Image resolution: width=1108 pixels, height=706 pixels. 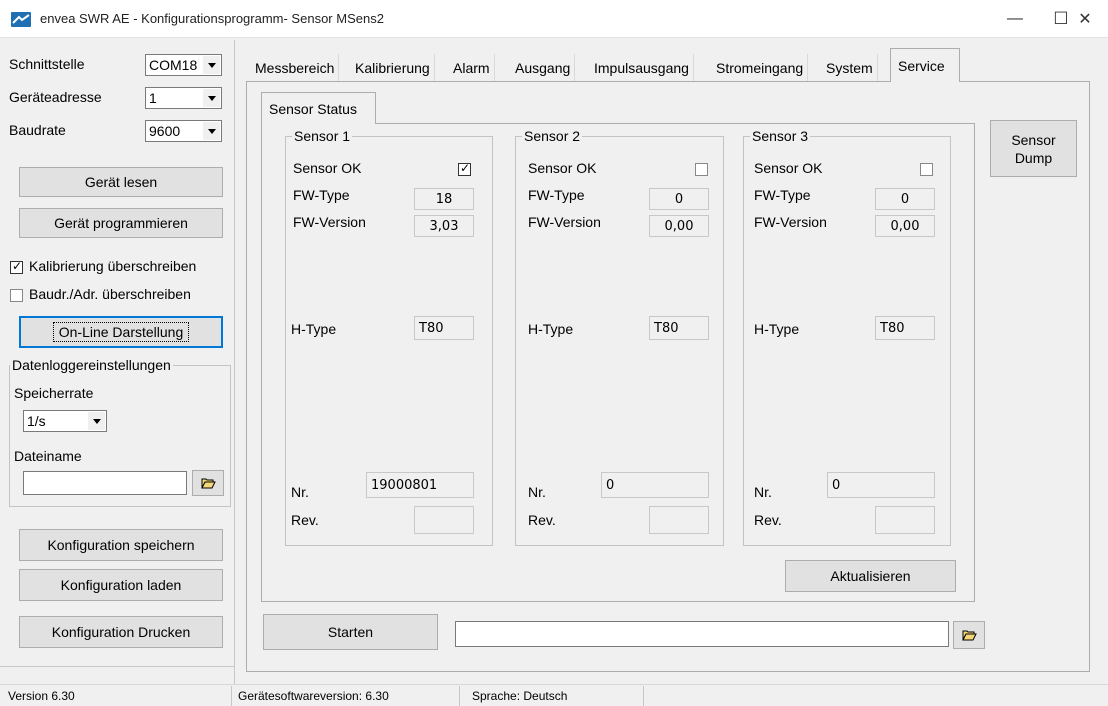 What do you see at coordinates (261, 362) in the screenshot?
I see `subpanel-left` at bounding box center [261, 362].